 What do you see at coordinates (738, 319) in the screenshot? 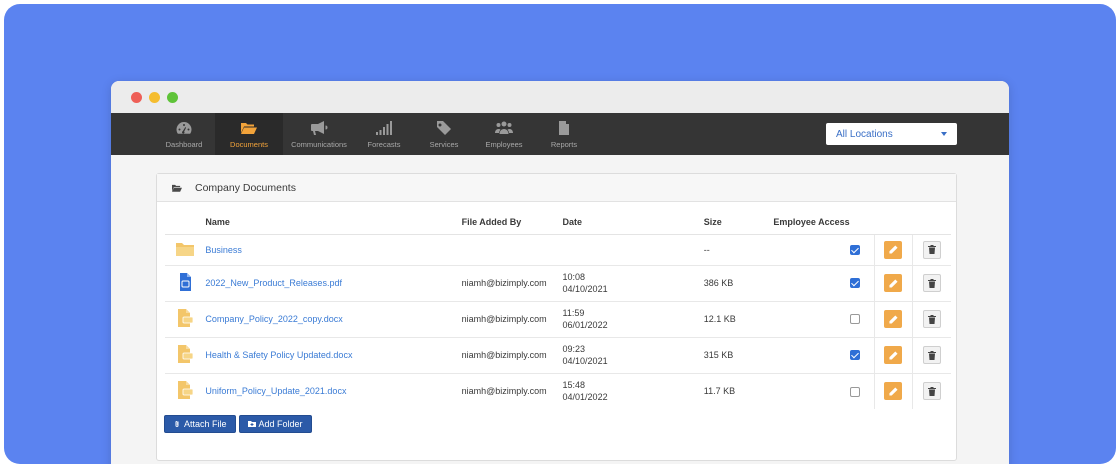
I see `row-size: 12.1 KB` at bounding box center [738, 319].